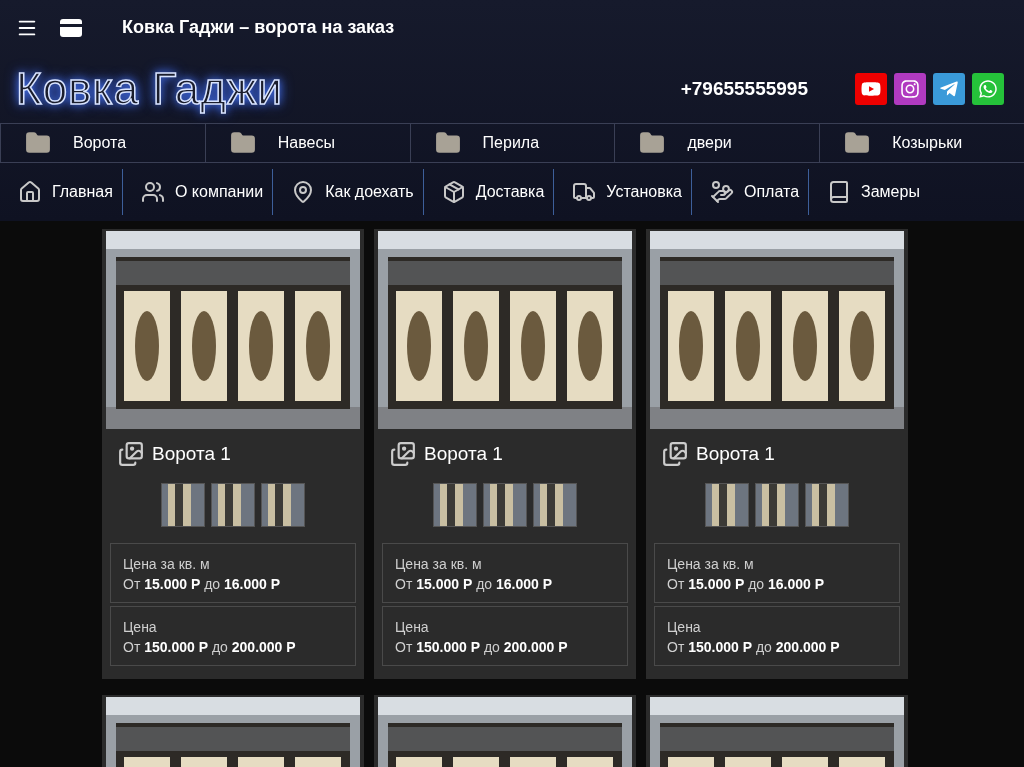 The height and width of the screenshot is (767, 1024). What do you see at coordinates (949, 89) in the screenshot?
I see `telegram-icon` at bounding box center [949, 89].